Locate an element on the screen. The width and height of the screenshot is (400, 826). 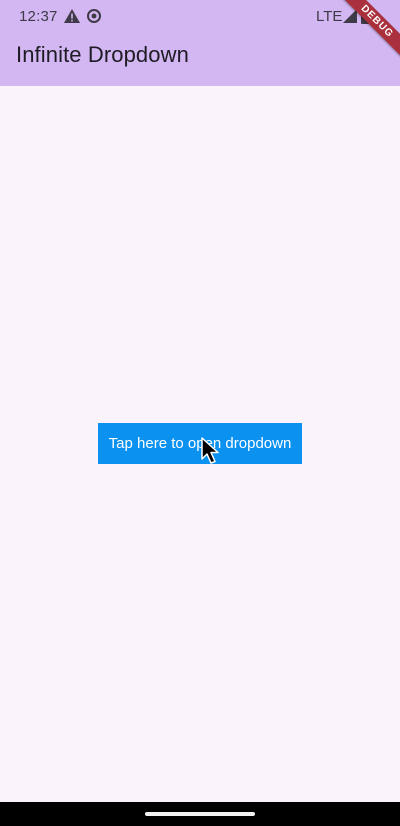
status-time: 12:37 is located at coordinates (38, 16).